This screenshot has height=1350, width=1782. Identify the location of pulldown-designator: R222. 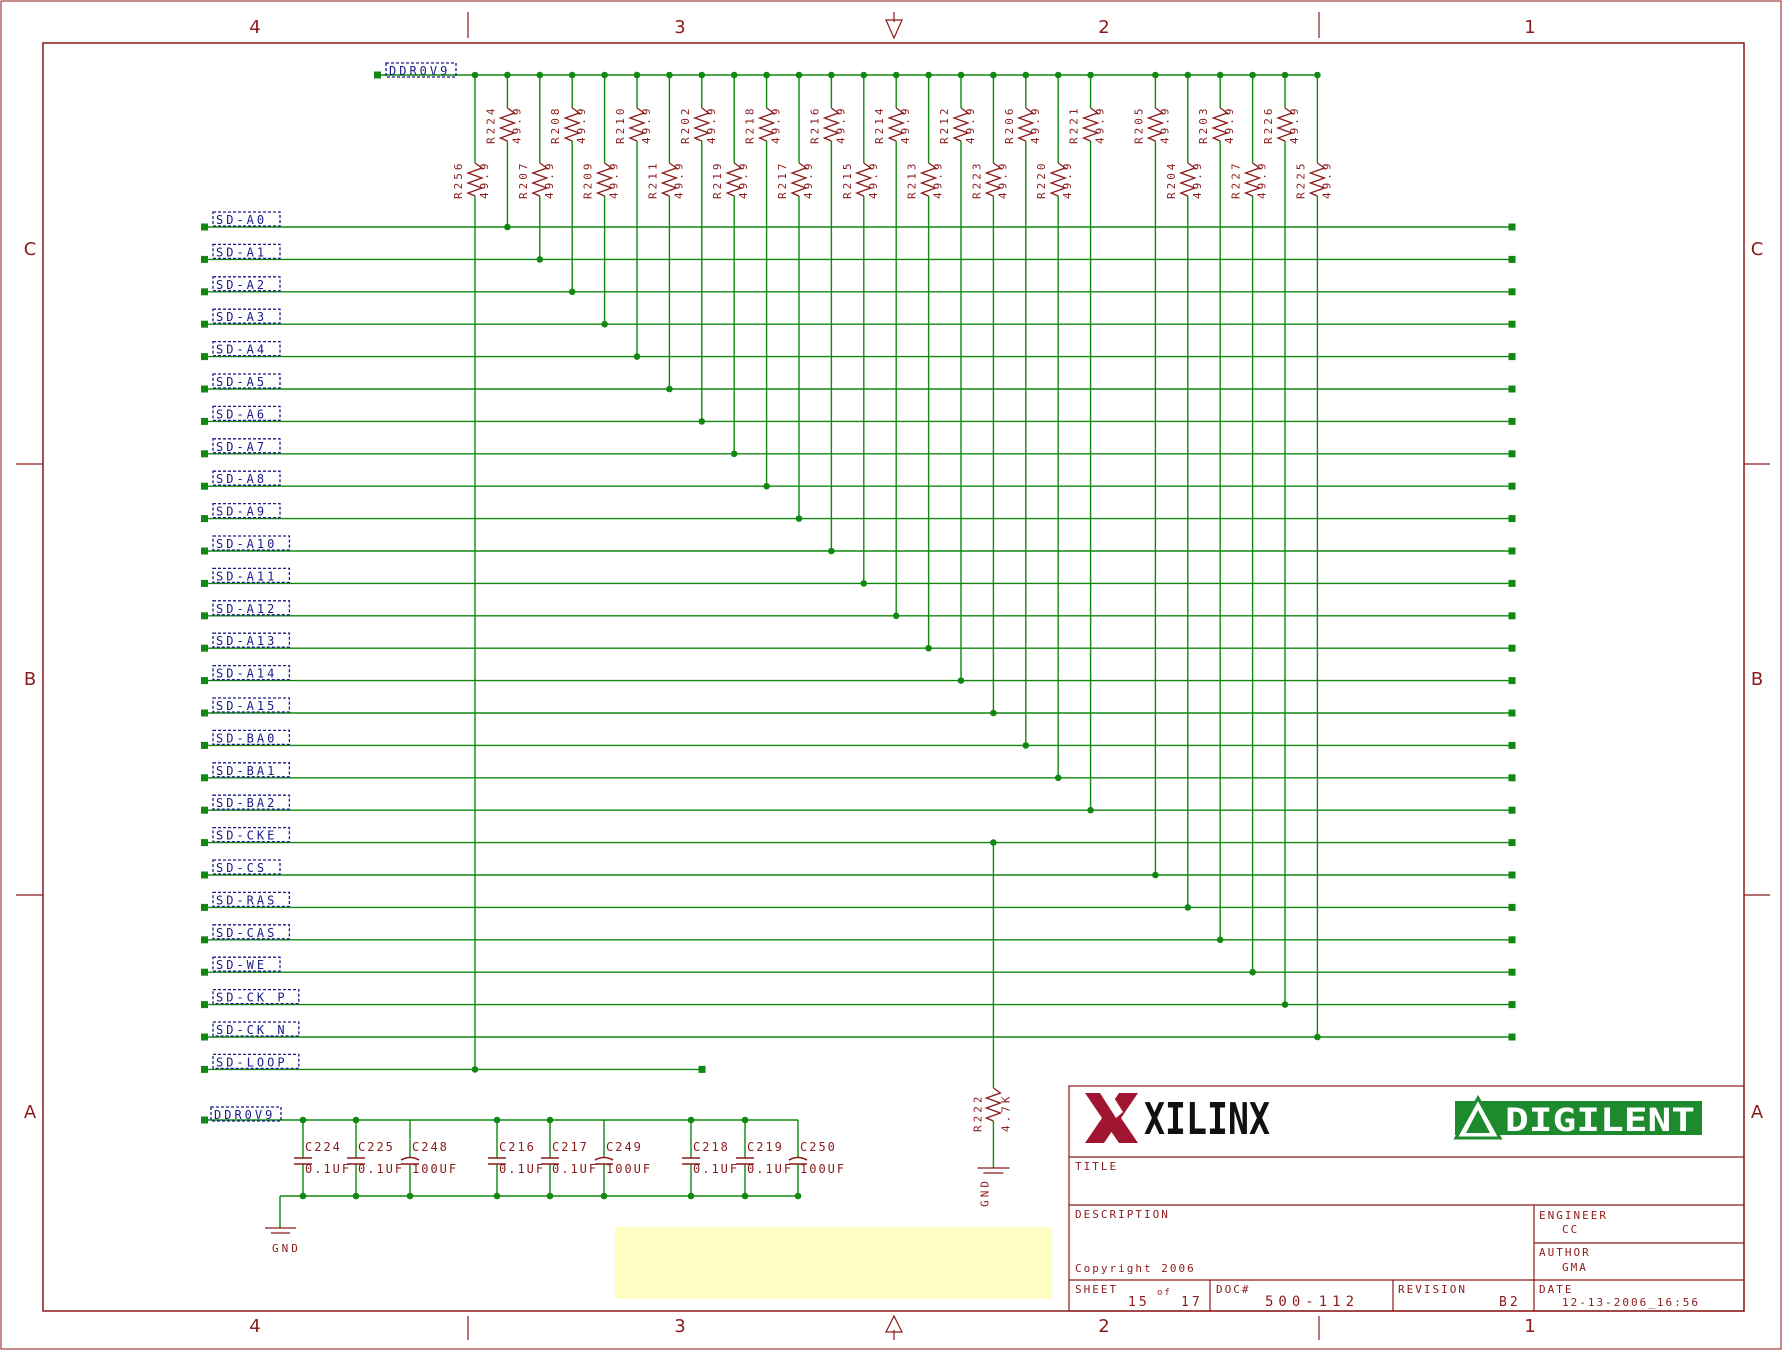
(977, 1113).